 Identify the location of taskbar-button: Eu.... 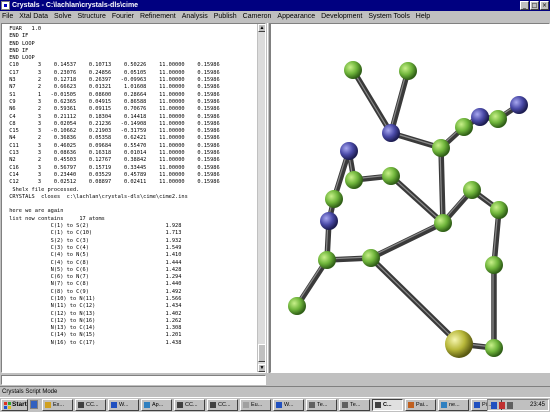
(255, 405).